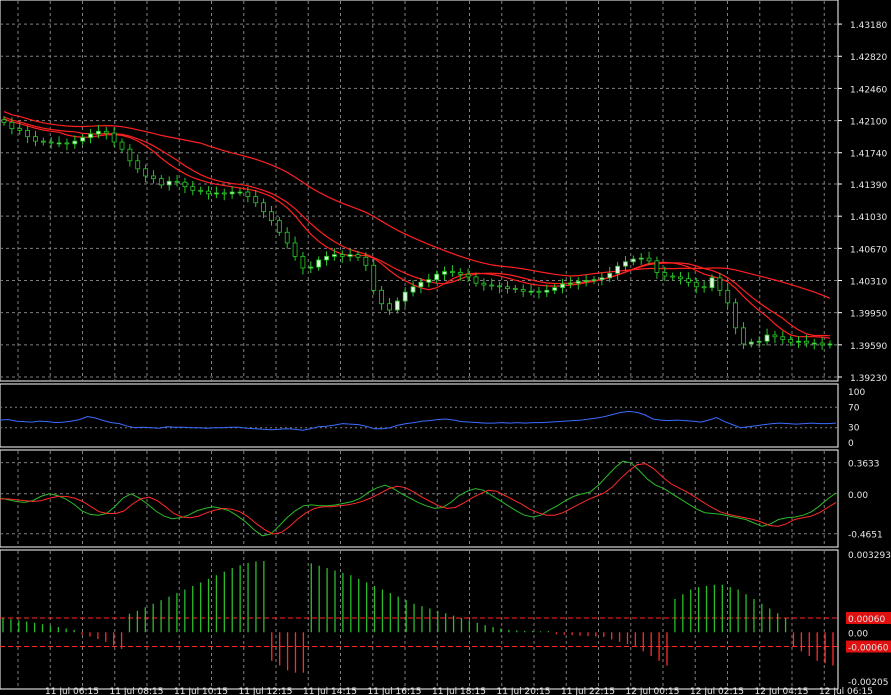 The image size is (891, 695). What do you see at coordinates (868, 283) in the screenshot?
I see `price-tick-label: 1.40310` at bounding box center [868, 283].